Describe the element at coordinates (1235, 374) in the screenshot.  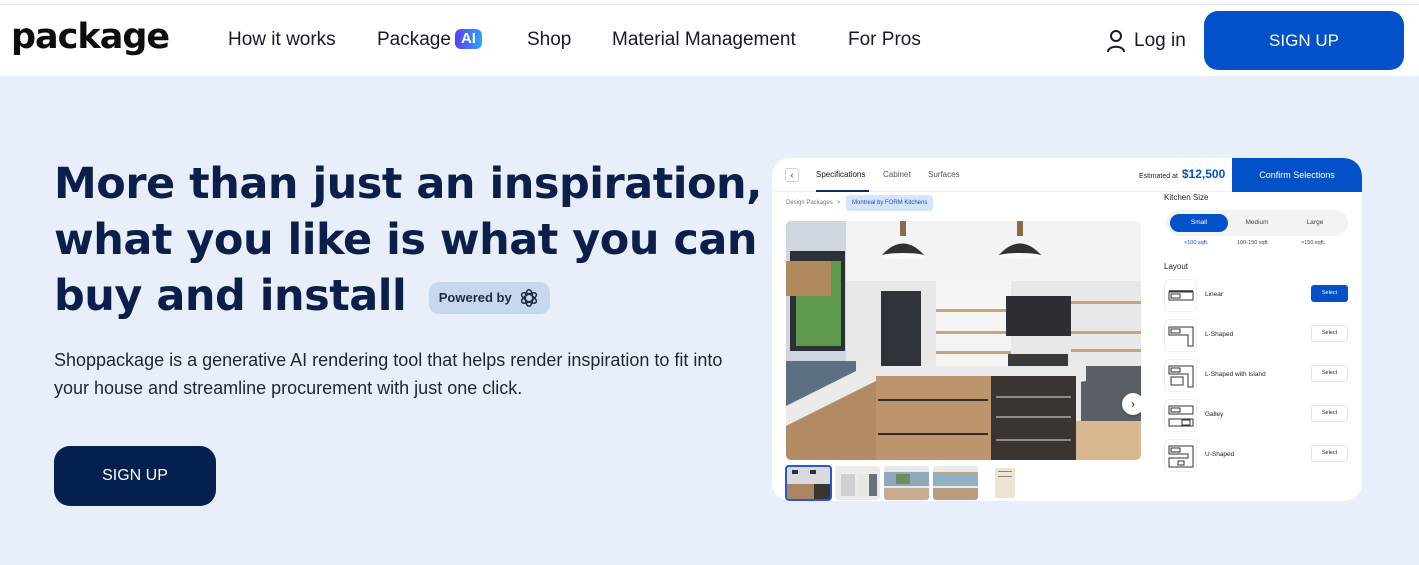
I see `layout-label: L-Shaped with Island` at that location.